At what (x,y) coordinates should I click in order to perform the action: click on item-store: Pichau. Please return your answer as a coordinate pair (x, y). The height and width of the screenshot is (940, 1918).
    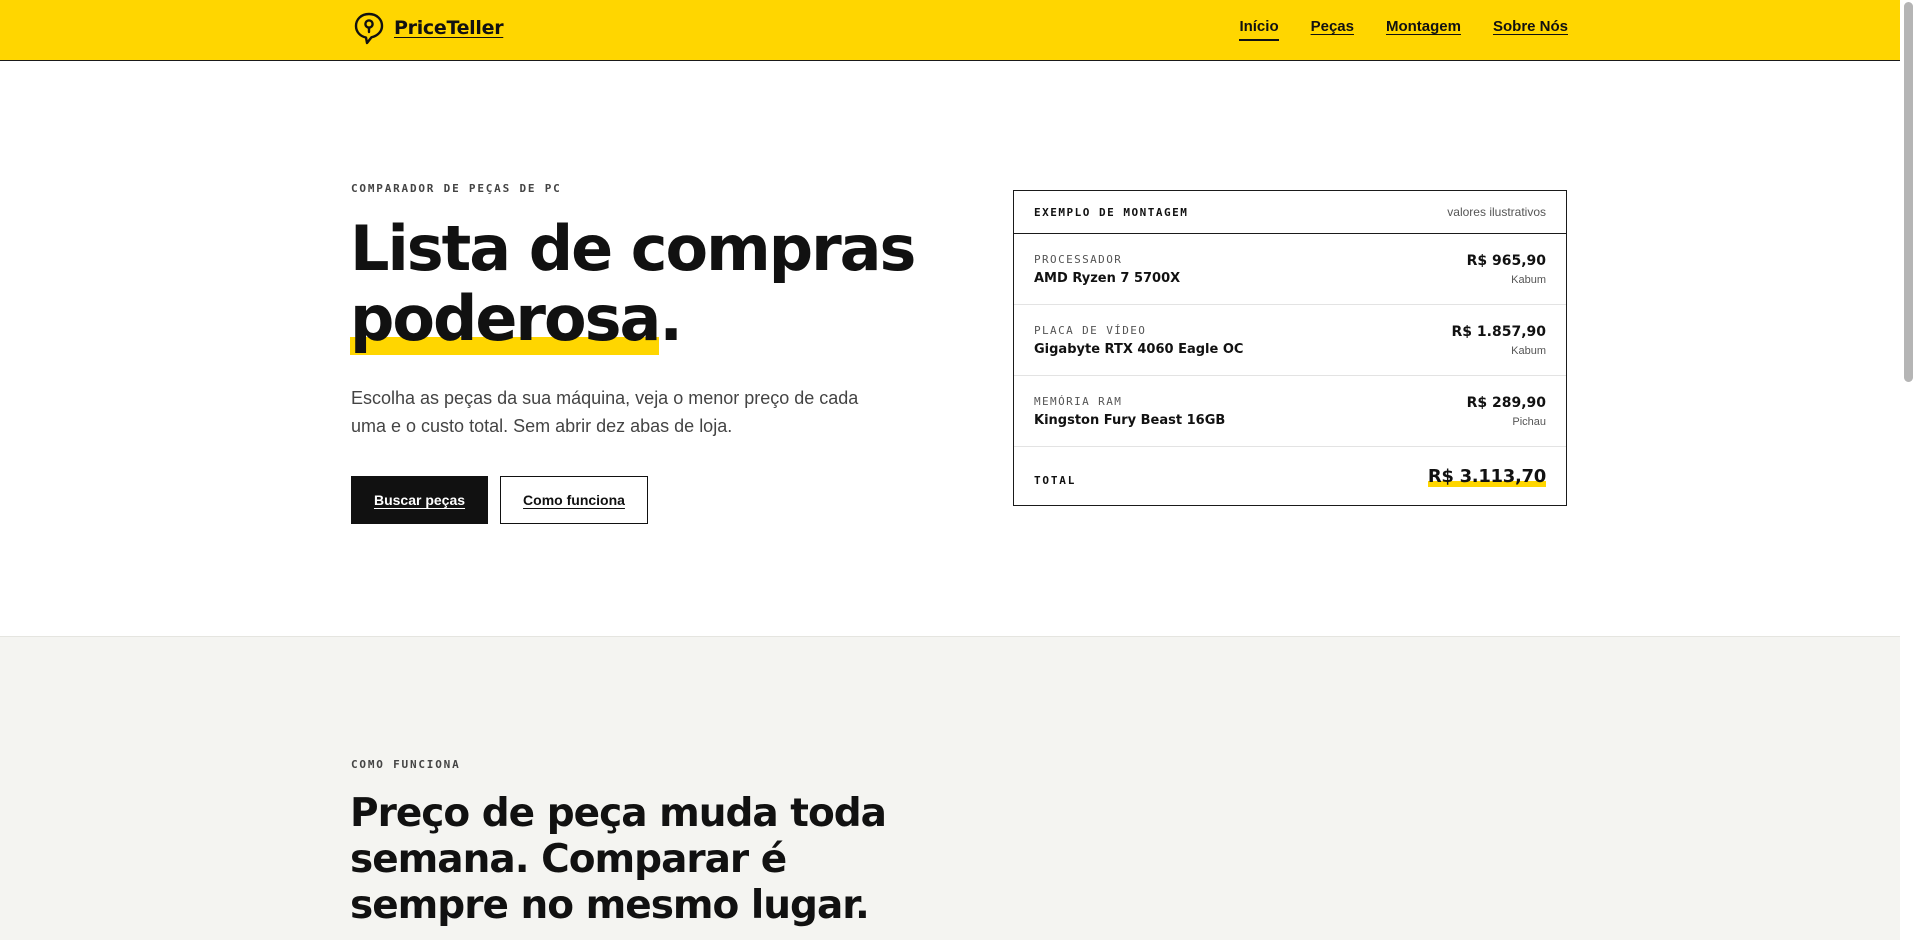
    Looking at the image, I should click on (1529, 422).